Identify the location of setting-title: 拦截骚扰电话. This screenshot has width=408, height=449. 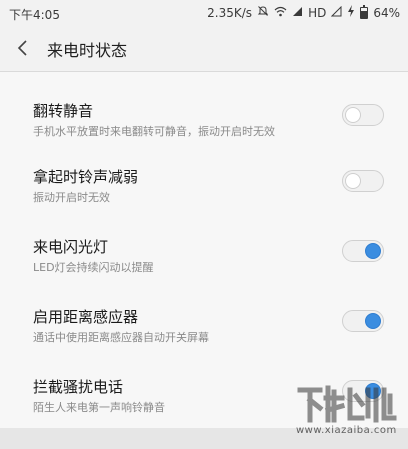
(78, 387).